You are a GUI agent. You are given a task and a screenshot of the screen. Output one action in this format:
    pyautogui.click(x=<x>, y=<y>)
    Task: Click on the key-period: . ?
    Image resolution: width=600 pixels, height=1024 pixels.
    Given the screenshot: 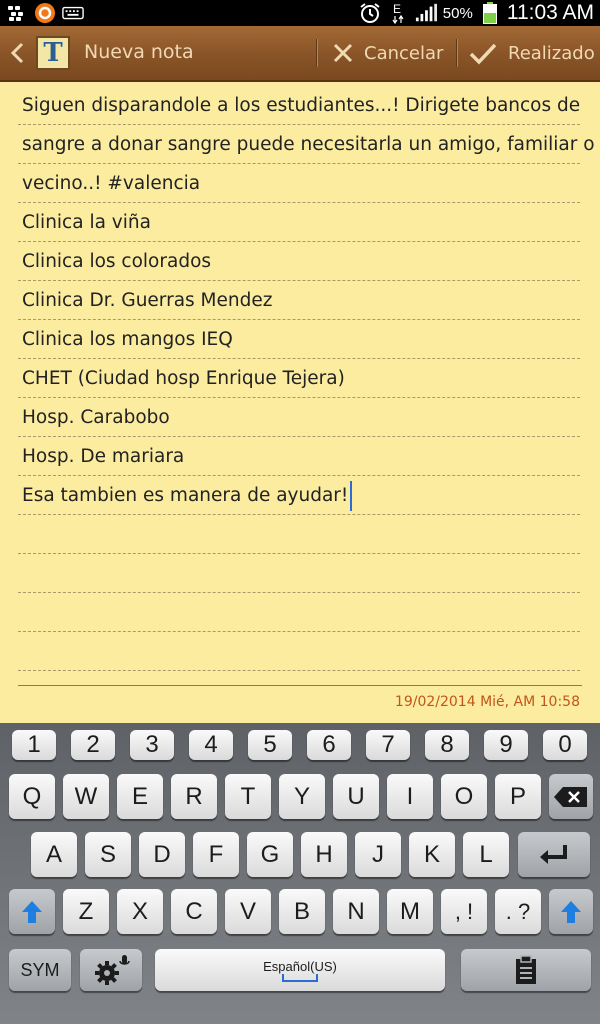 What is the action you would take?
    pyautogui.click(x=518, y=911)
    